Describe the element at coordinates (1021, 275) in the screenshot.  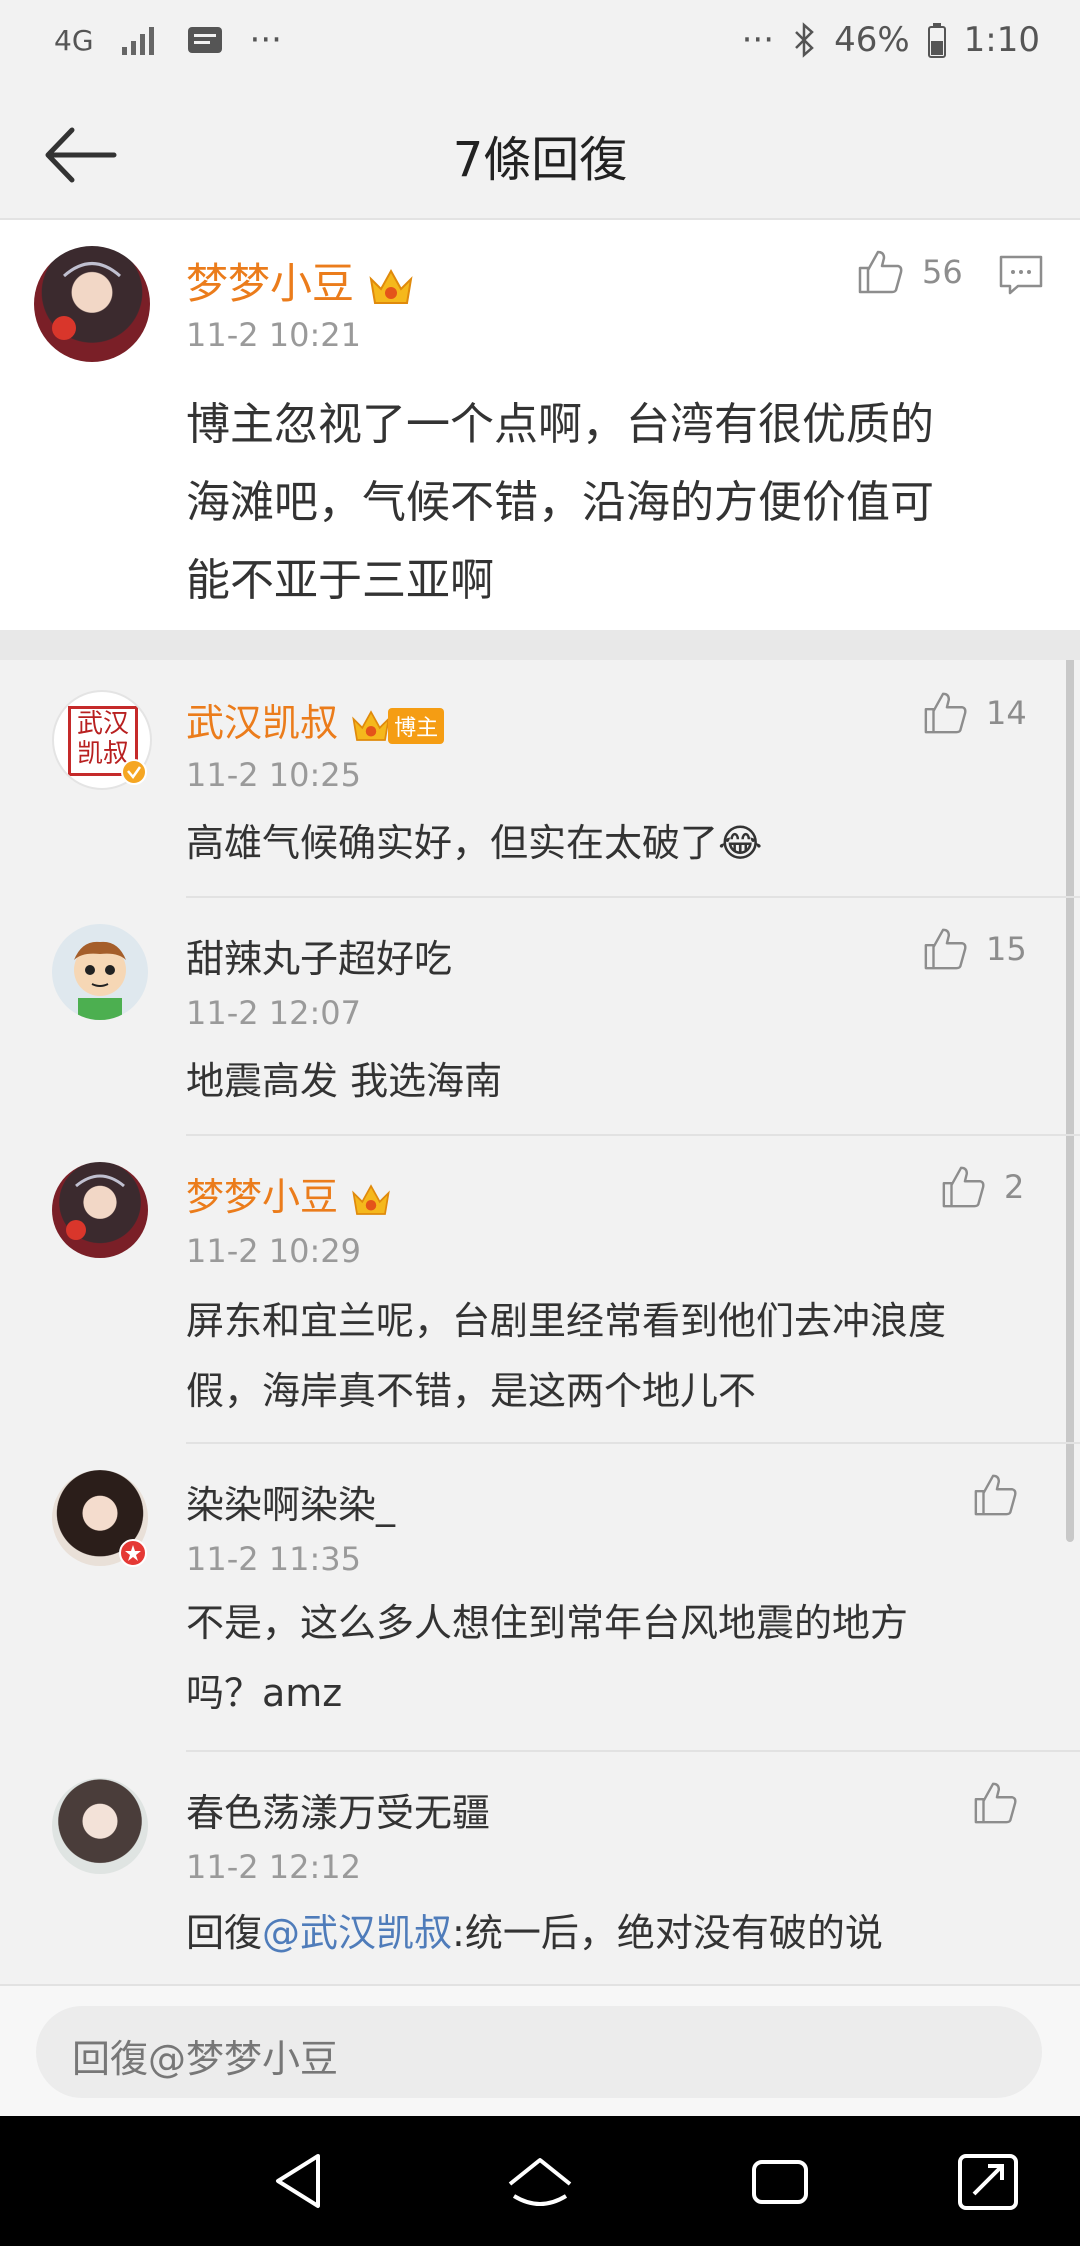
I see `comment-icon` at that location.